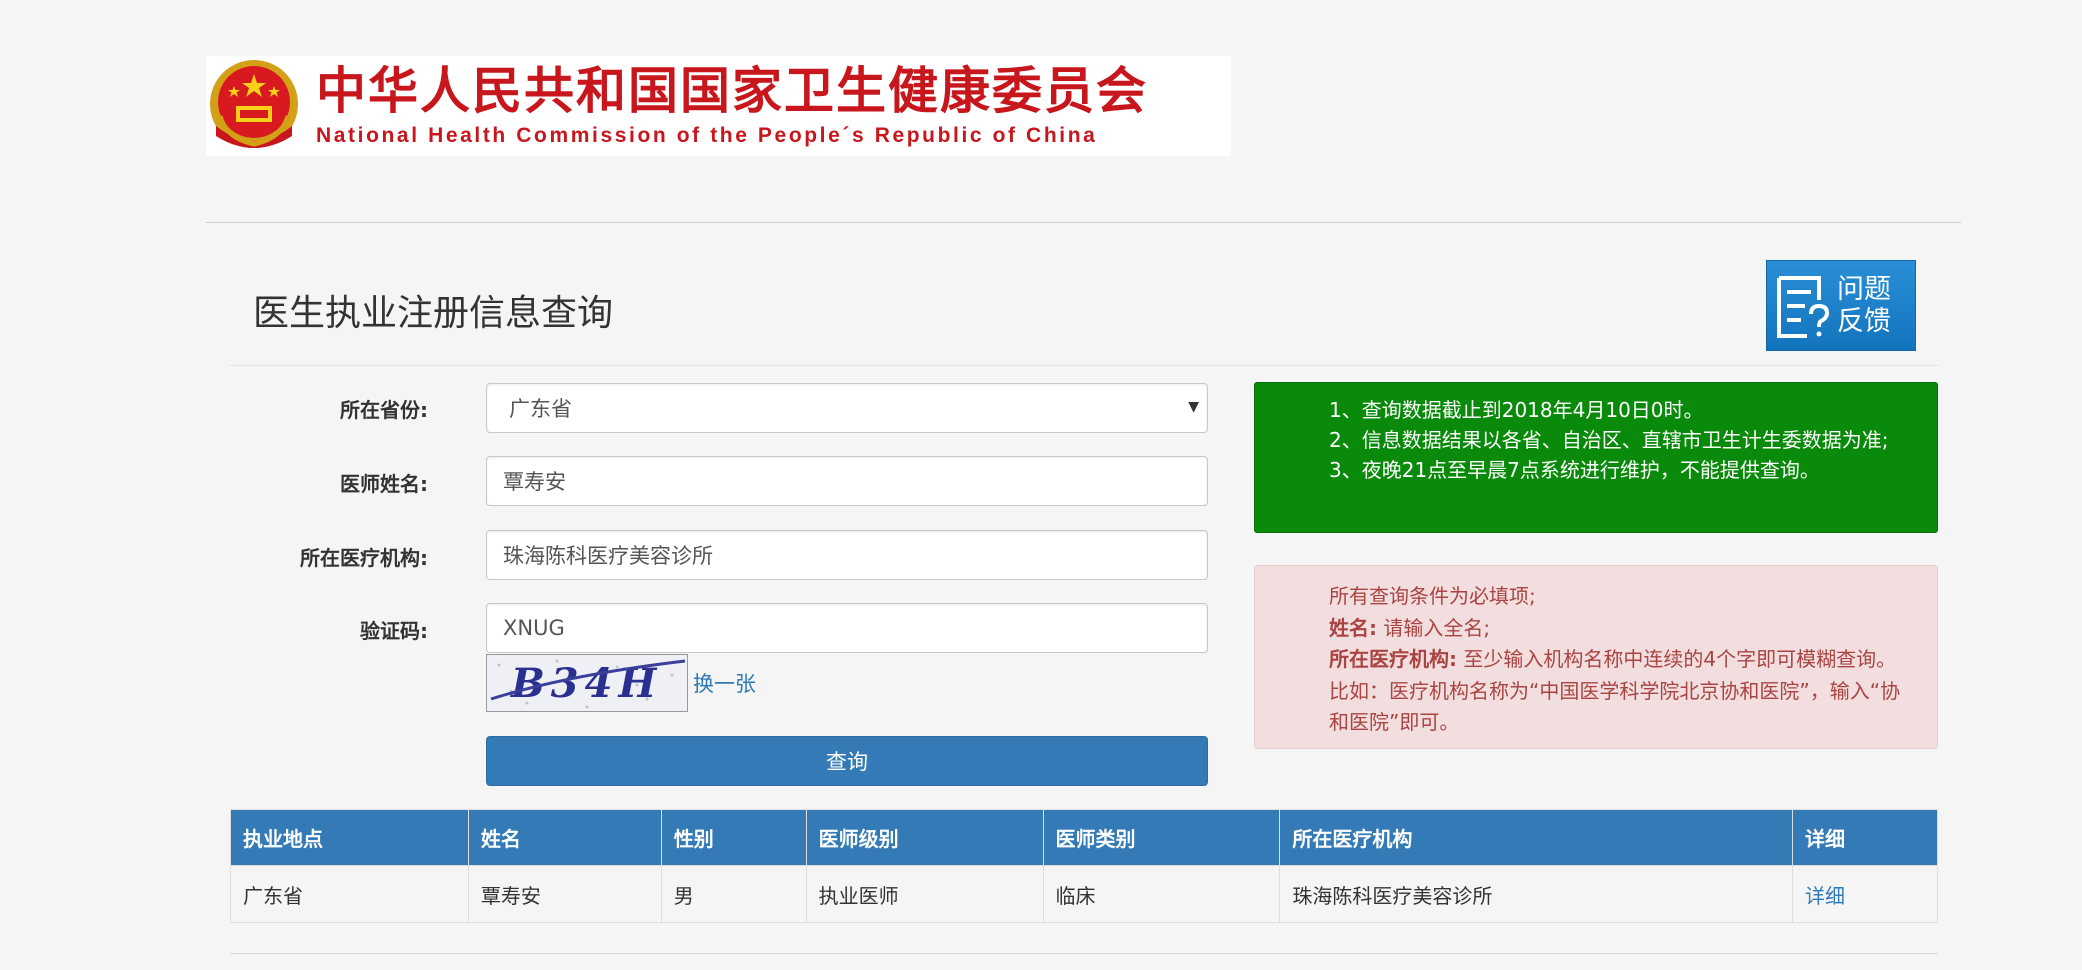 Image resolution: width=2082 pixels, height=970 pixels. What do you see at coordinates (924, 894) in the screenshot?
I see `cell-level: 执业医师` at bounding box center [924, 894].